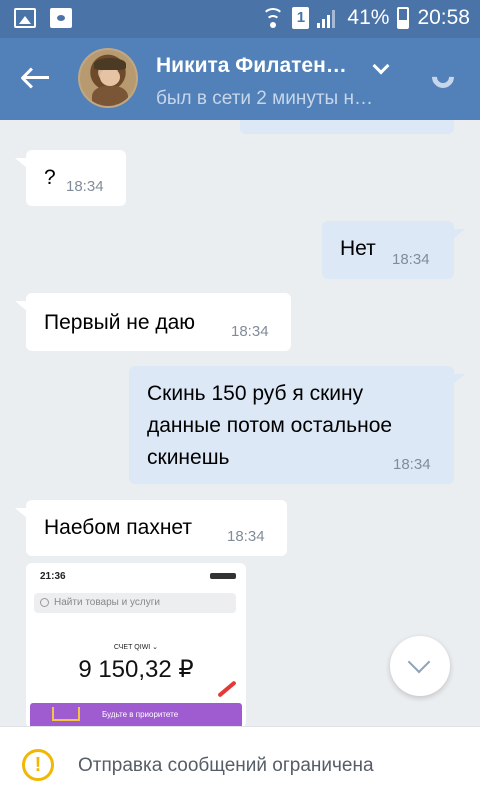 The width and height of the screenshot is (480, 800). Describe the element at coordinates (140, 714) in the screenshot. I see `banner-text: Будьте в приоритете` at that location.